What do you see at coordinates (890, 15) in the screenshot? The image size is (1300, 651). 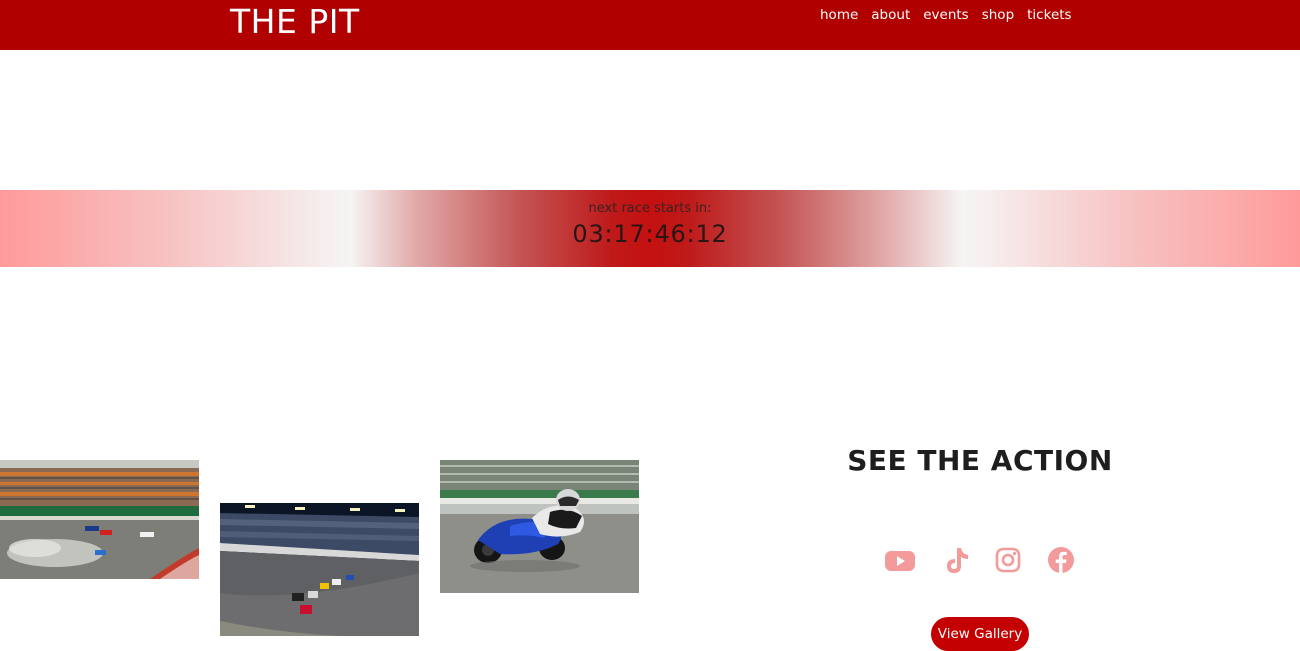 I see `nav-link-about: about` at bounding box center [890, 15].